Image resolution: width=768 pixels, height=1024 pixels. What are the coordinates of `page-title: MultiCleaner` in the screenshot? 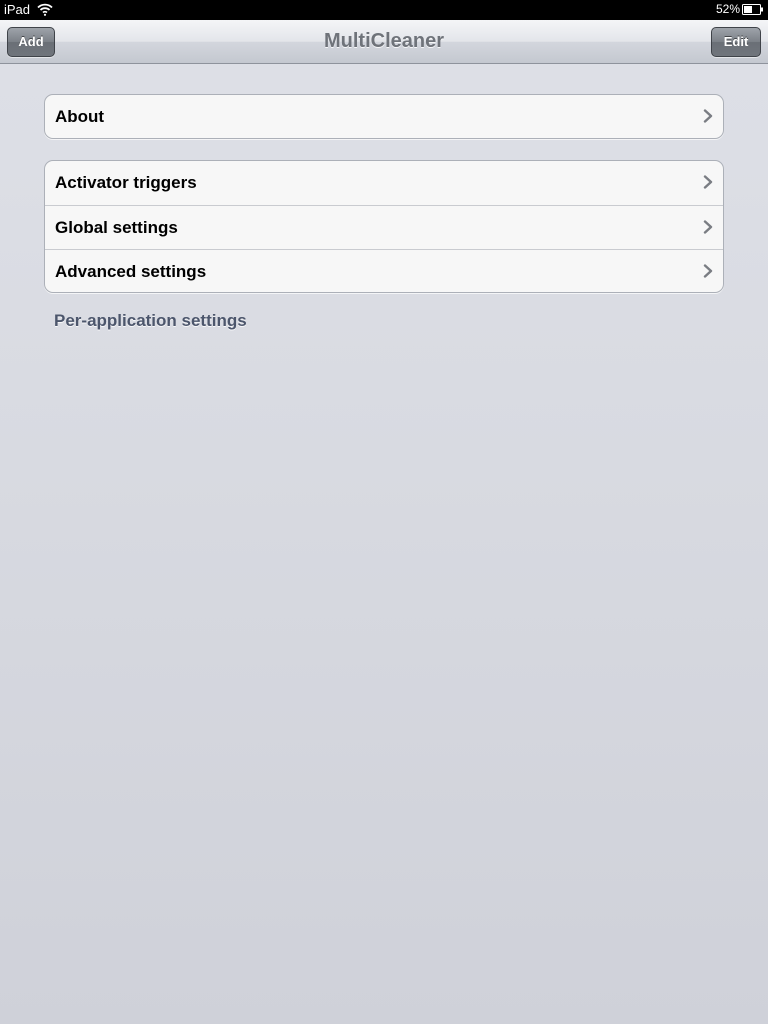 It's located at (384, 41).